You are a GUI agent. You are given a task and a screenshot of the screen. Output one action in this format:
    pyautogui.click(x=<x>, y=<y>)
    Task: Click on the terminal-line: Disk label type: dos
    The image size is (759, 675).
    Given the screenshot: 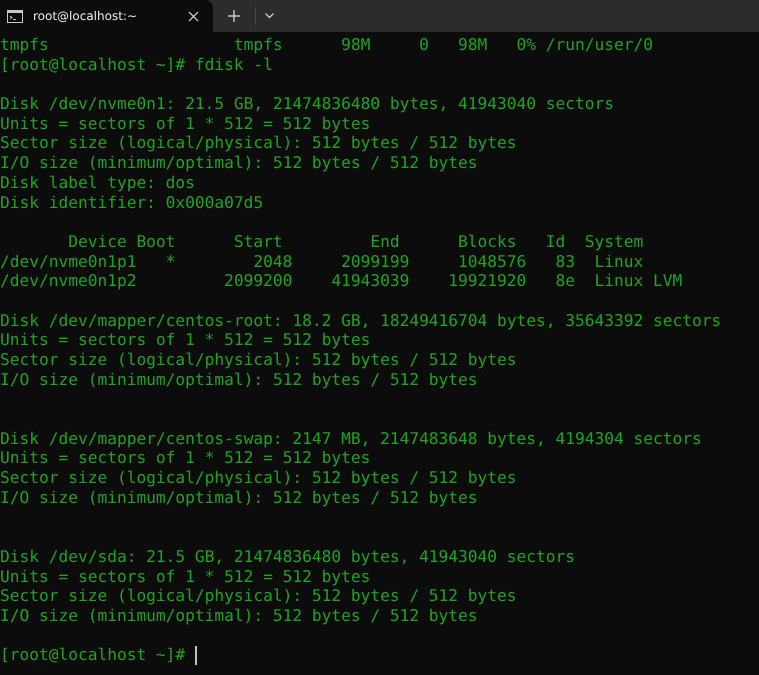 What is the action you would take?
    pyautogui.click(x=97, y=182)
    